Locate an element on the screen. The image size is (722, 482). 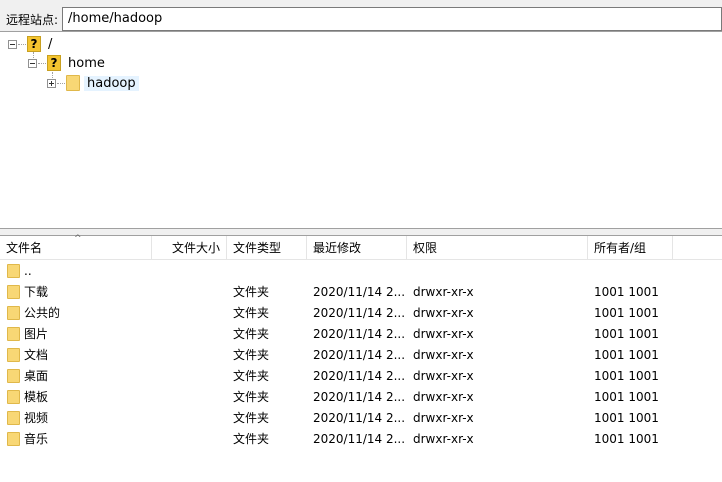
file-row: 视频 文件夹 2020/11/14 2... drwxr-xr-x 1001 1001 is located at coordinates (361, 418).